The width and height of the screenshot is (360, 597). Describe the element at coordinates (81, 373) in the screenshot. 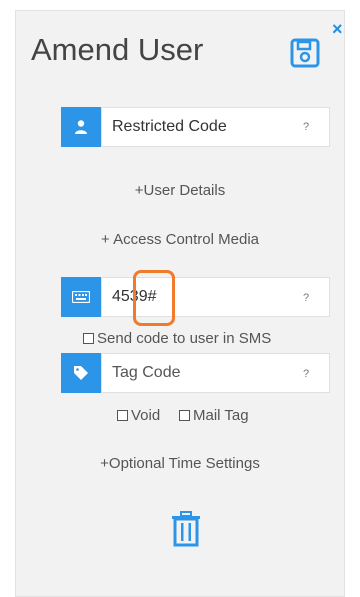

I see `tag-icon` at that location.